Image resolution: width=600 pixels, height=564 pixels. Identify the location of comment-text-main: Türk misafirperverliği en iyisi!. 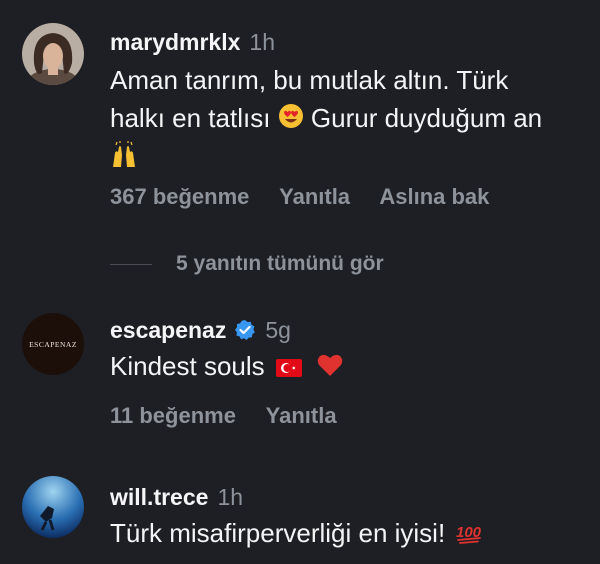
(278, 533).